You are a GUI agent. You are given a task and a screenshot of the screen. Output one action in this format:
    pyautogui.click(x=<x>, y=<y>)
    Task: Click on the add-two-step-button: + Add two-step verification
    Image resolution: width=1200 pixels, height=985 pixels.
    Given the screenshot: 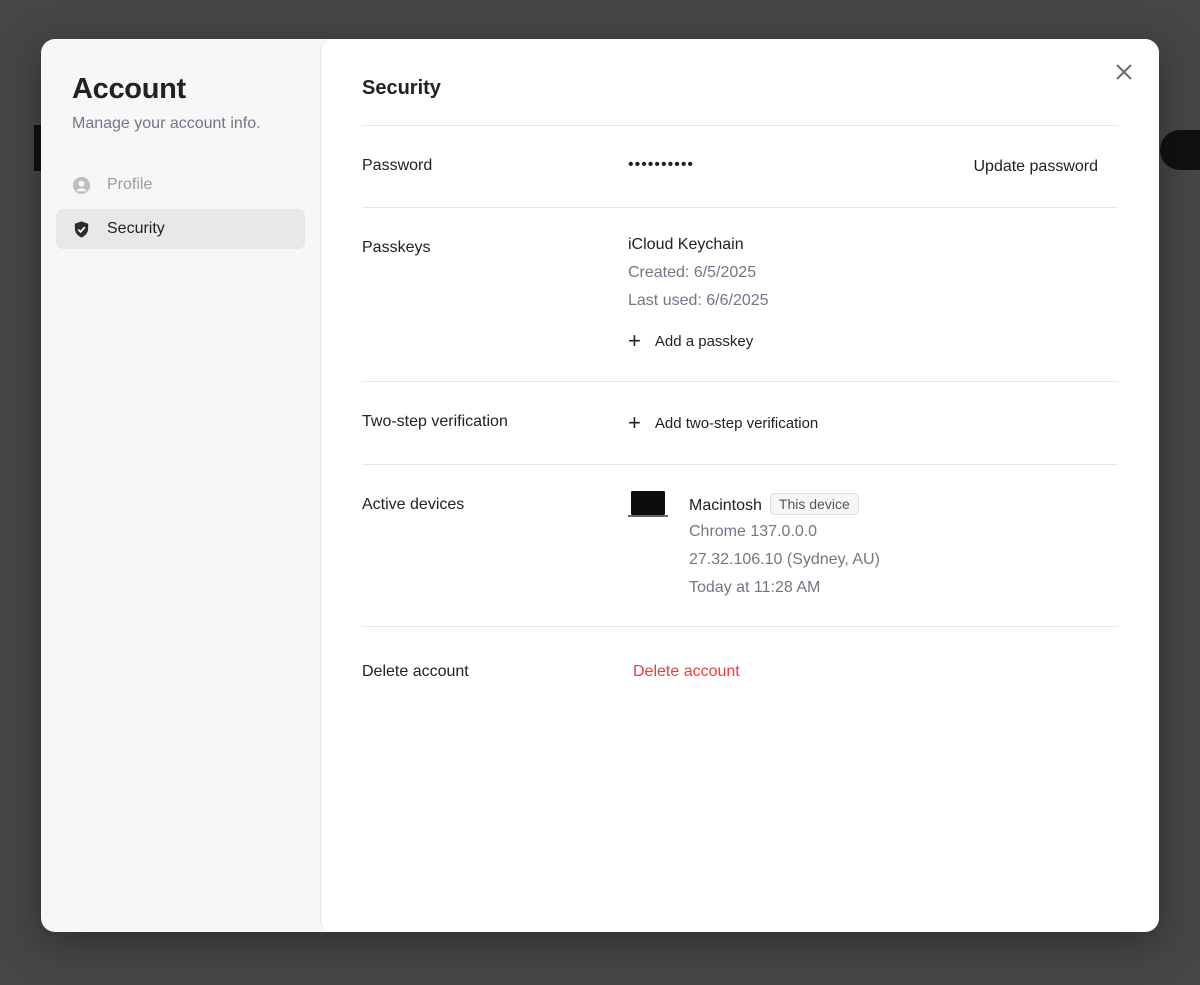 What is the action you would take?
    pyautogui.click(x=723, y=423)
    